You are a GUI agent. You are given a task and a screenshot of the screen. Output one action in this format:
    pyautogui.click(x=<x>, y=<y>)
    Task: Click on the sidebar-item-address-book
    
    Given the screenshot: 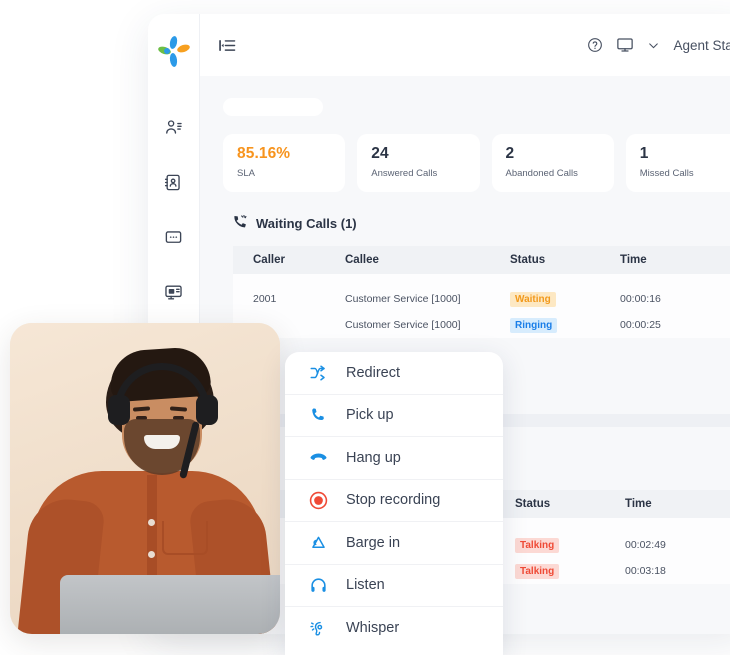 What is the action you would take?
    pyautogui.click(x=174, y=182)
    